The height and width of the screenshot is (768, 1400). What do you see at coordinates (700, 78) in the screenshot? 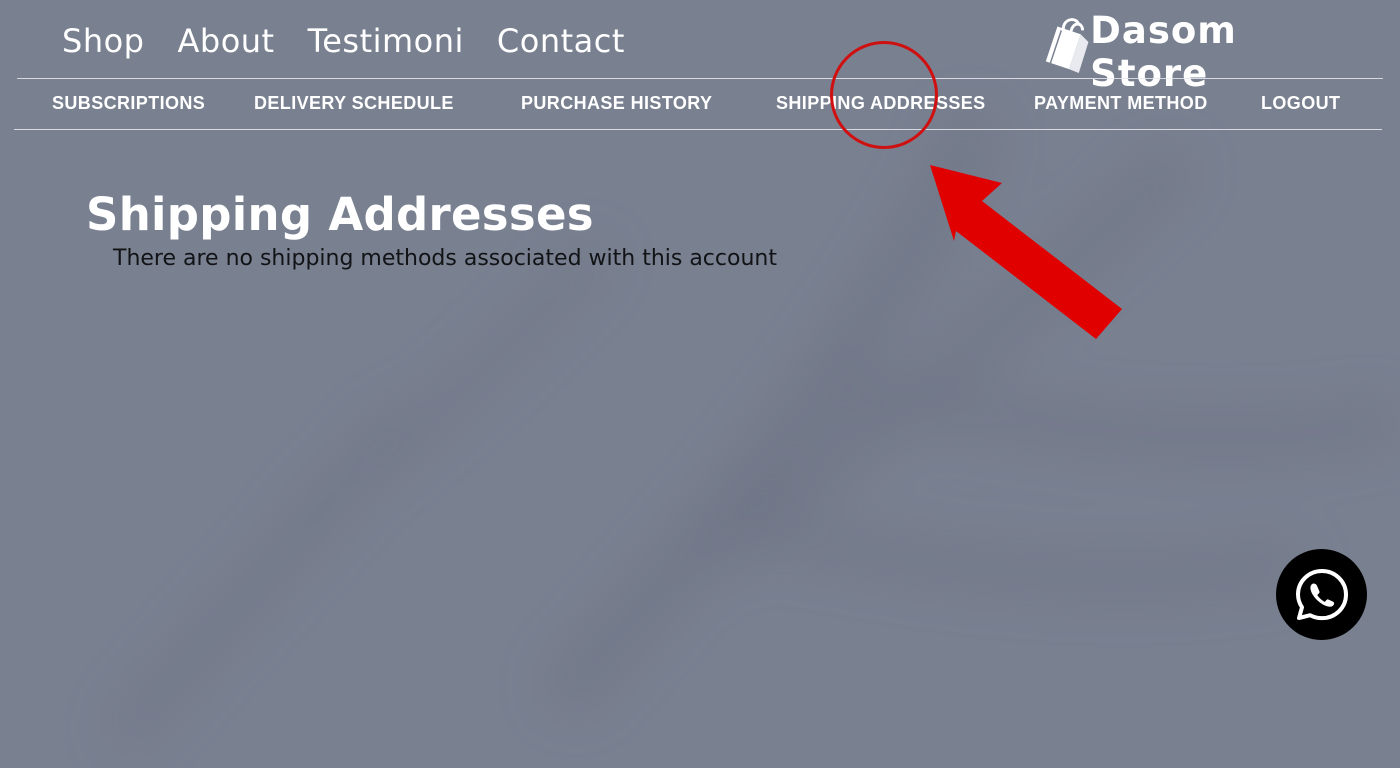
I see `nav-divider-top` at bounding box center [700, 78].